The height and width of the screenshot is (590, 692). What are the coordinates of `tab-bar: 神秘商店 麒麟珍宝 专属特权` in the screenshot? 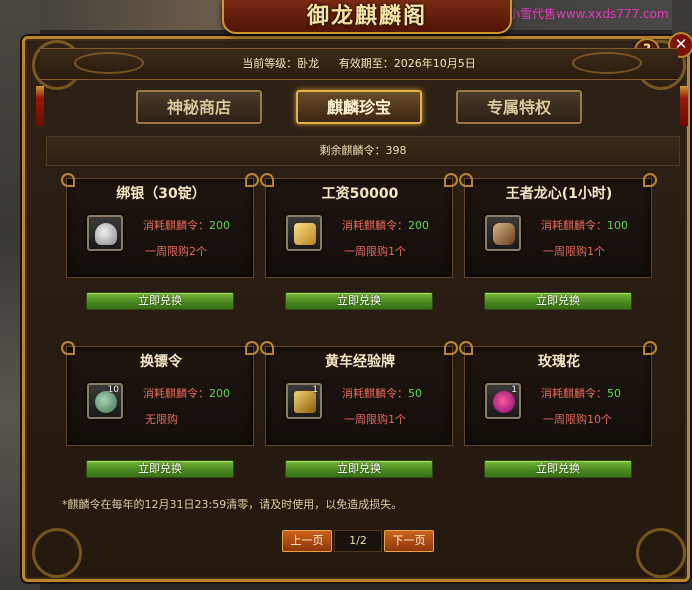 It's located at (359, 108).